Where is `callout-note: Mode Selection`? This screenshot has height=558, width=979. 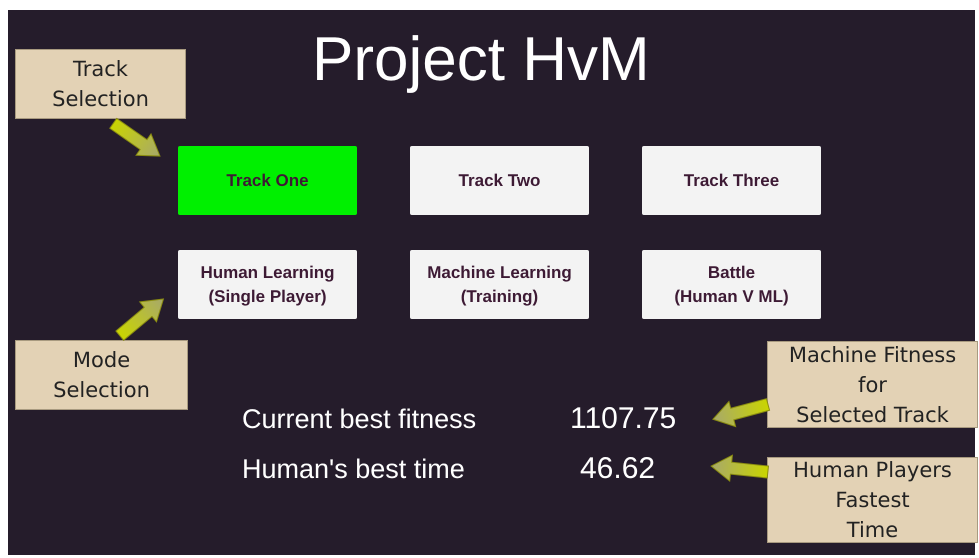 callout-note: Mode Selection is located at coordinates (101, 375).